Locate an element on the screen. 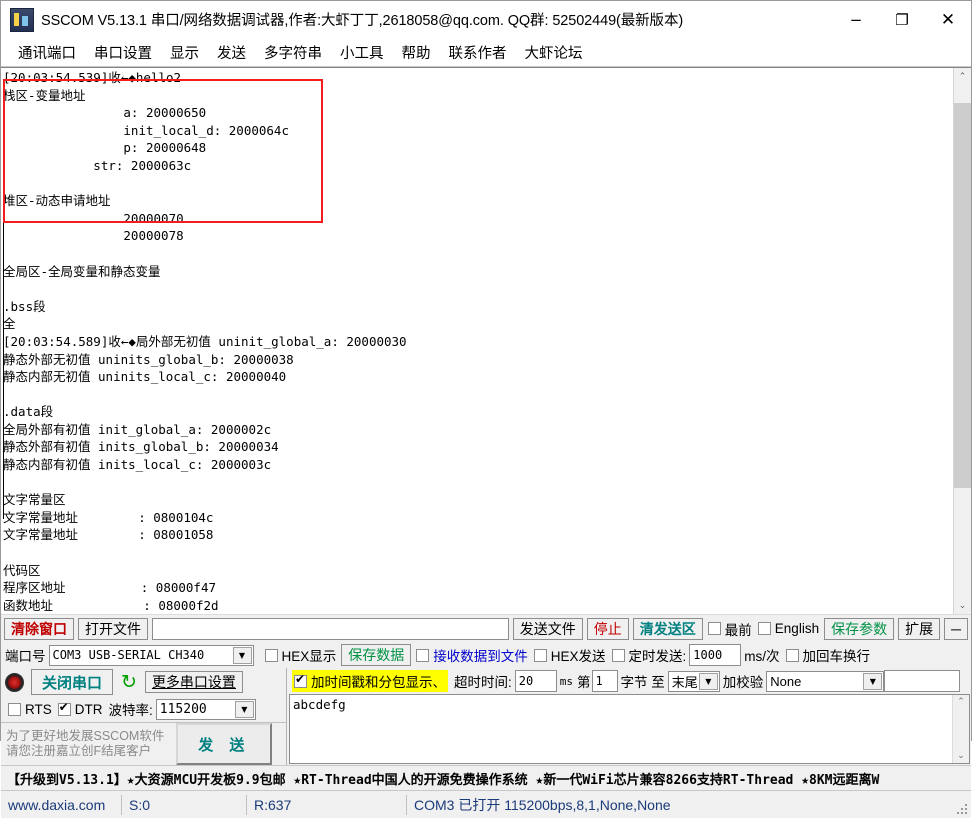  receive-scrollbar: ⌃ ⌄ is located at coordinates (962, 341).